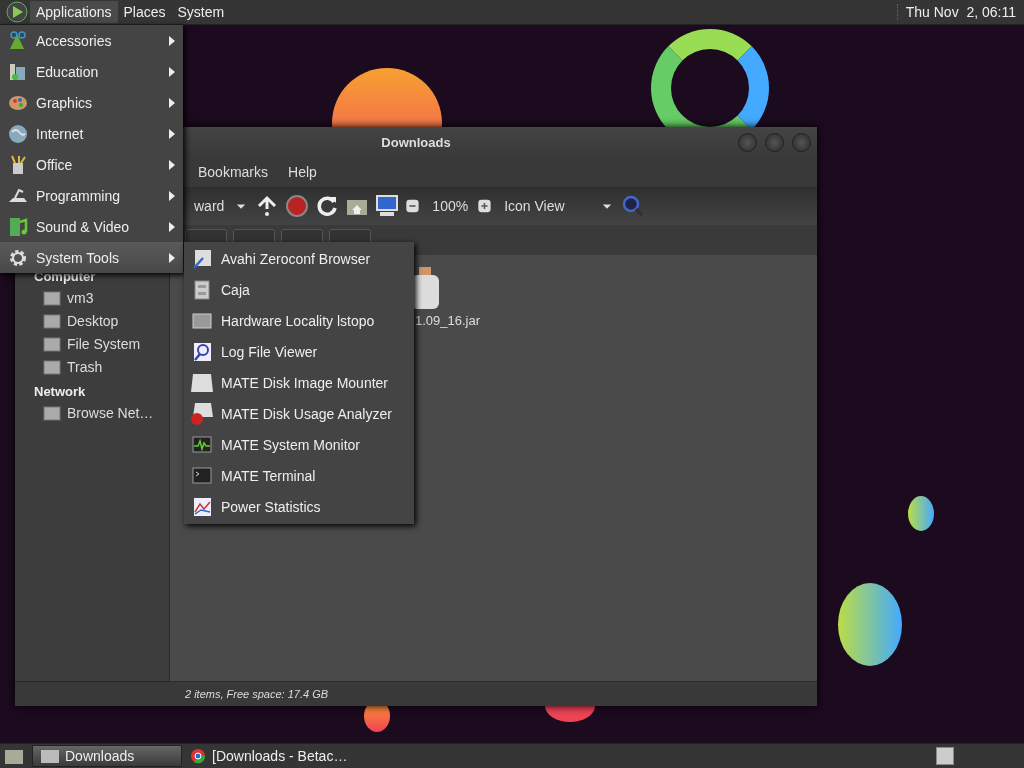 The width and height of the screenshot is (1024, 768). I want to click on window-title: Downloads, so click(416, 142).